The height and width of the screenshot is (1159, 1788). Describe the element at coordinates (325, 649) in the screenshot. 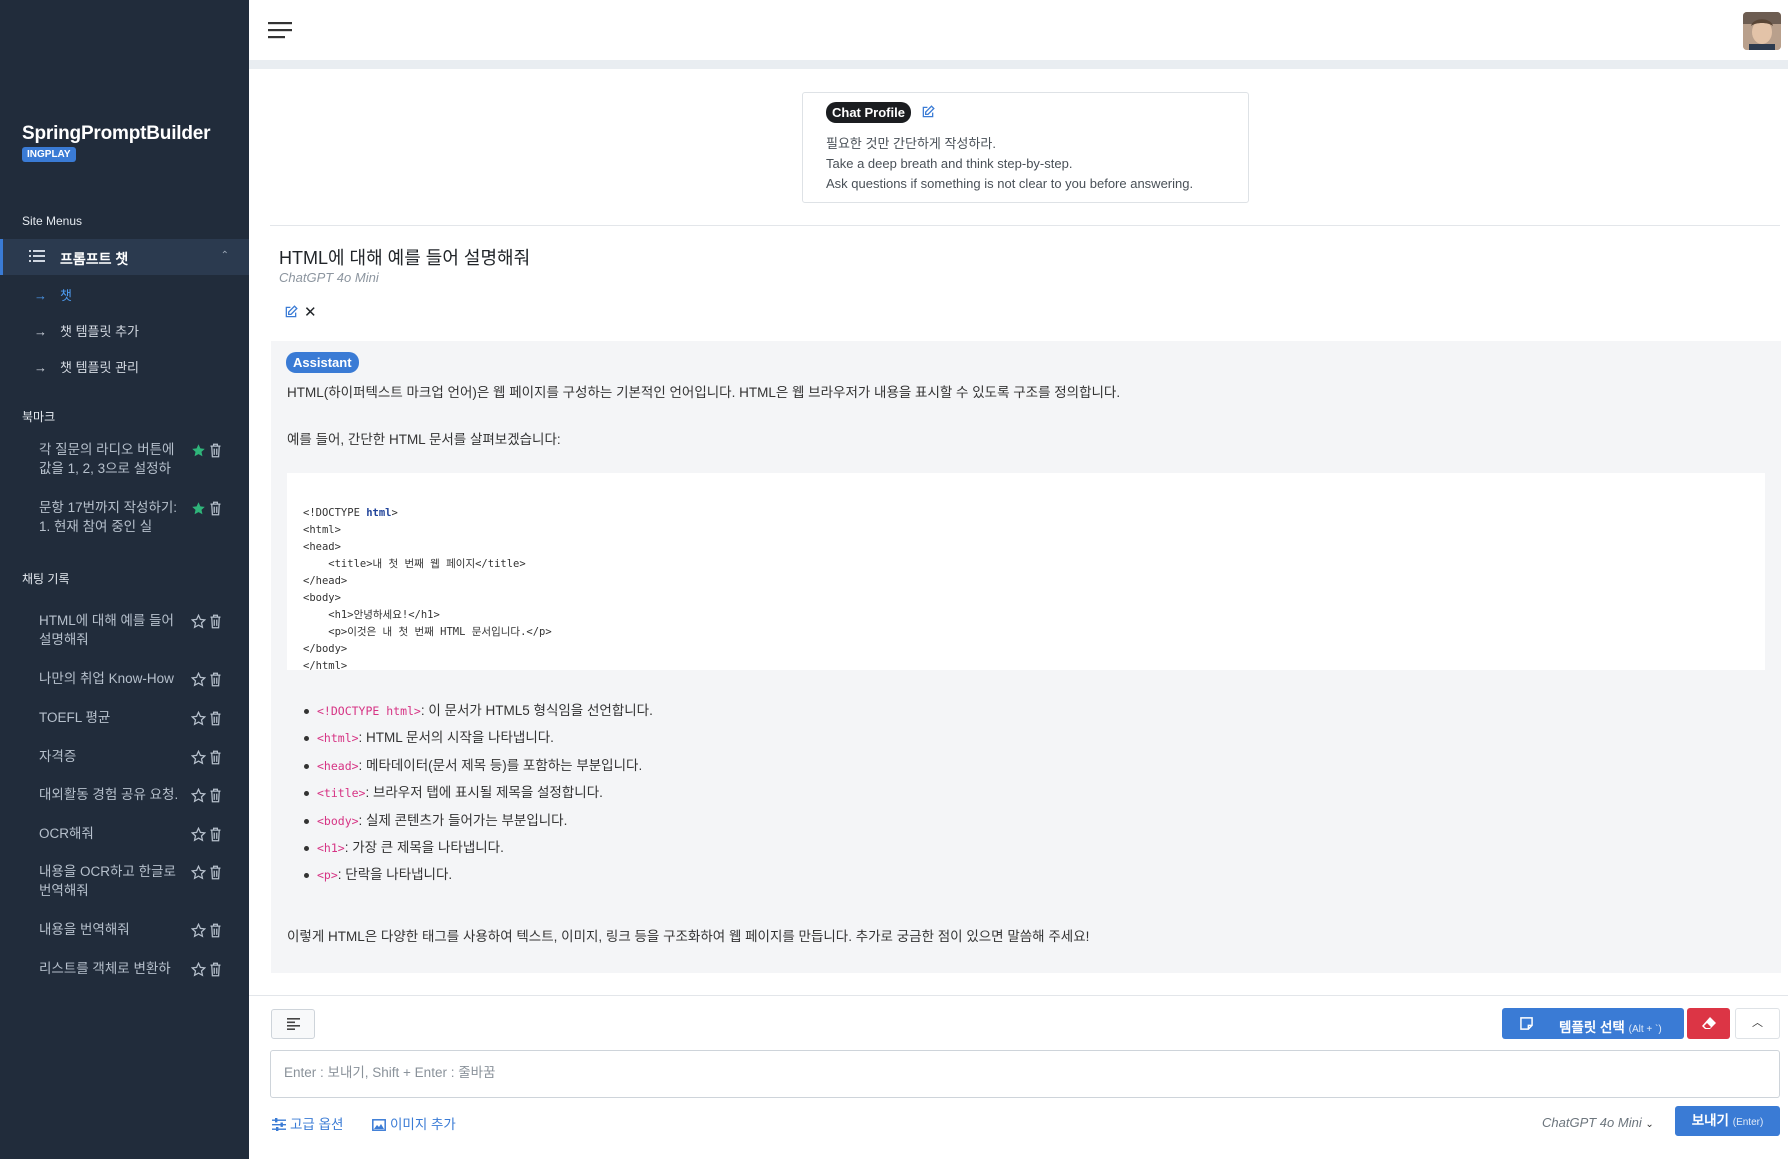

I see `code-line: </body>` at that location.